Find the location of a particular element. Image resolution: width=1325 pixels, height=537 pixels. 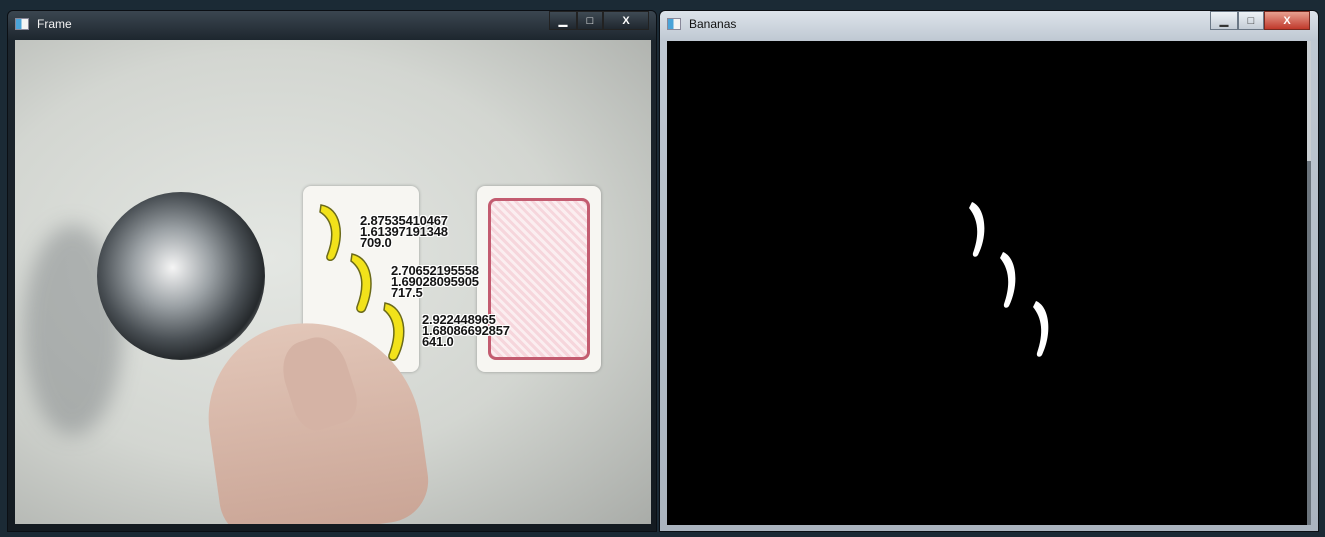

mask-blobs is located at coordinates (1009, 279).